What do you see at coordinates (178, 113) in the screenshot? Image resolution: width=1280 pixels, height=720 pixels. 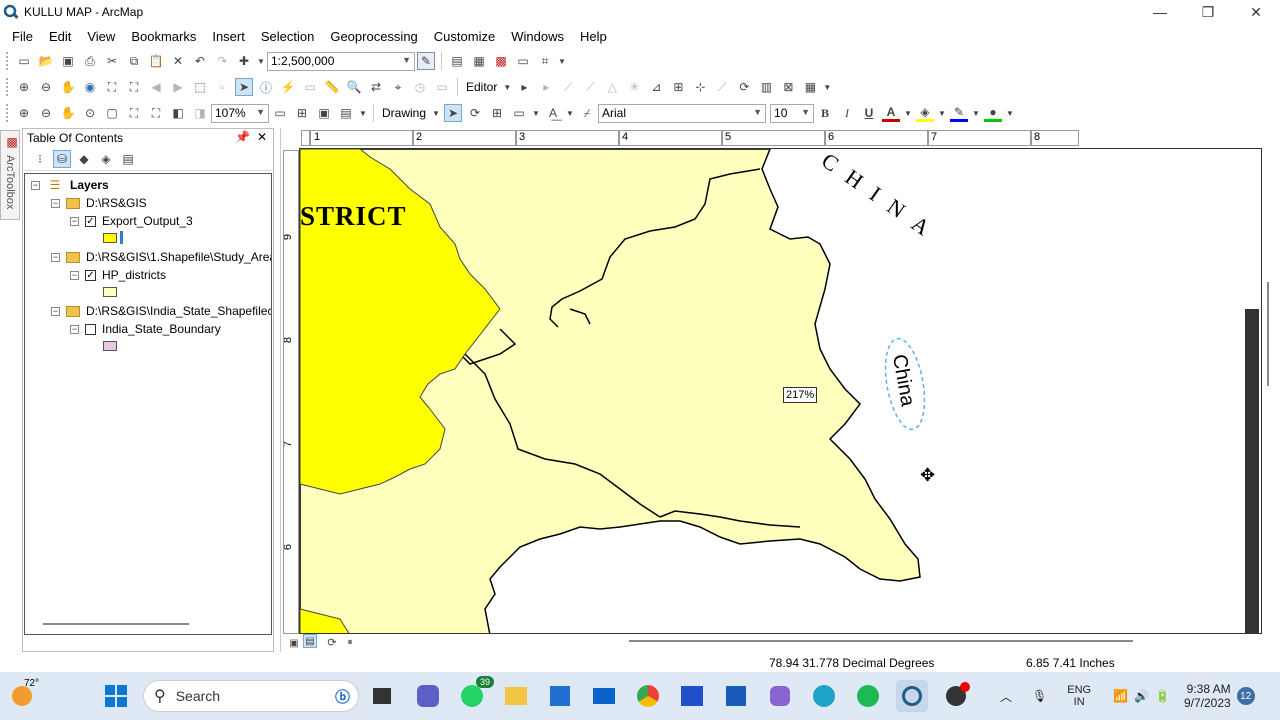 I see `layout-back-icon: ◧` at bounding box center [178, 113].